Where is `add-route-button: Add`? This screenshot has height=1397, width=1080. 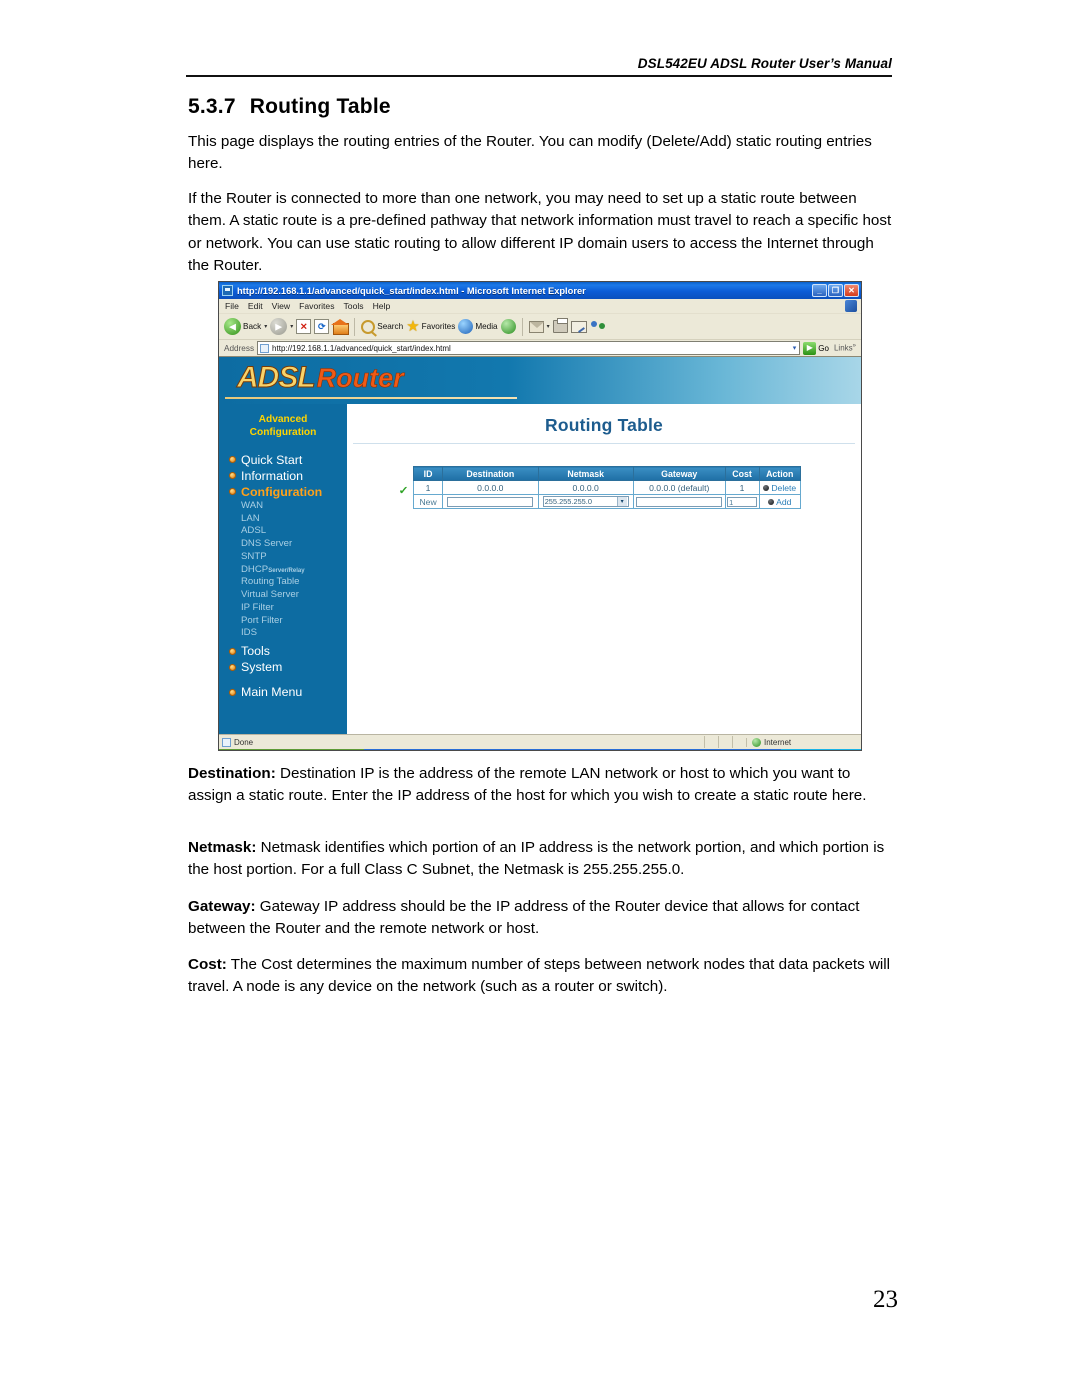 add-route-button: Add is located at coordinates (780, 502).